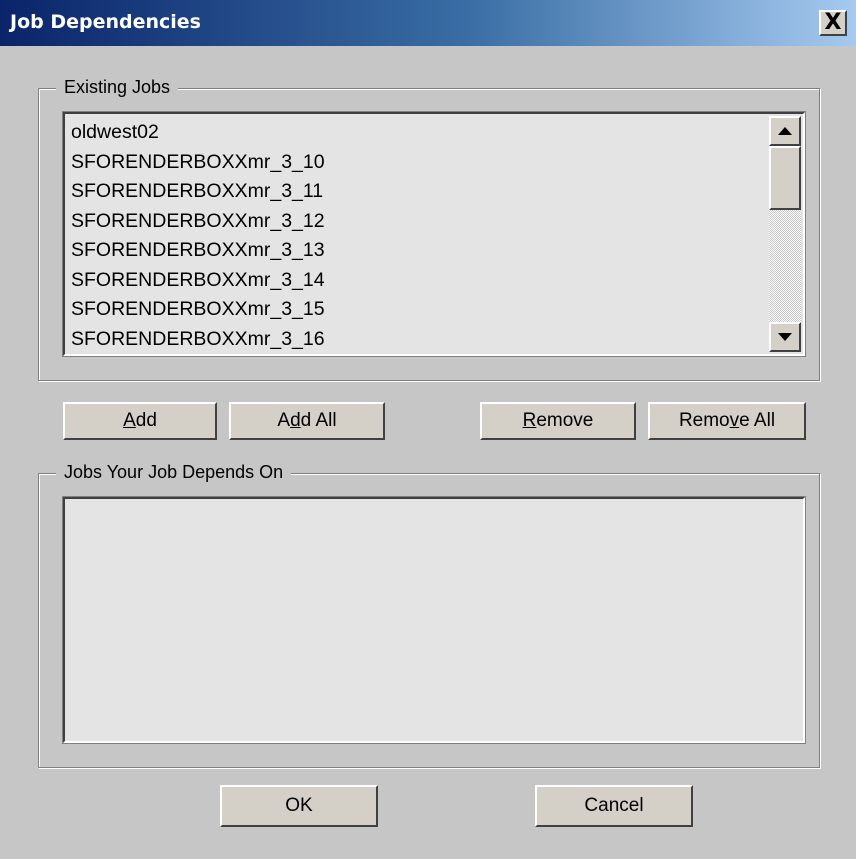 The width and height of the screenshot is (856, 859). What do you see at coordinates (417, 281) in the screenshot?
I see `list-item: SFORENDERBOXXmr_3_14` at bounding box center [417, 281].